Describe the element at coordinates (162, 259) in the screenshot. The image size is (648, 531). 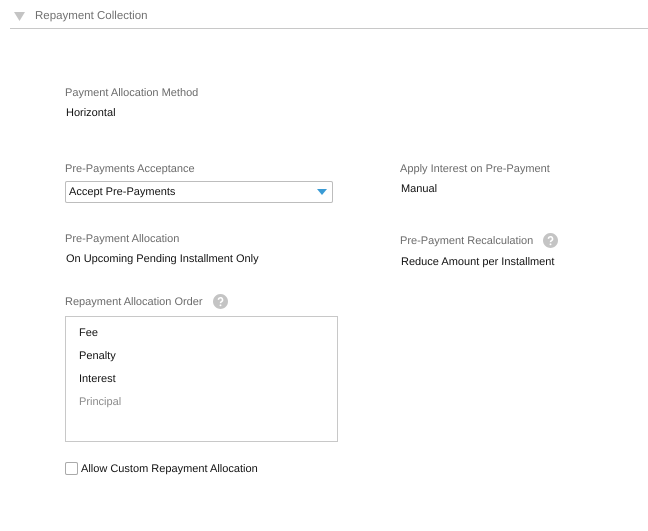
I see `field-value: On Upcoming Pending Installment Only` at that location.